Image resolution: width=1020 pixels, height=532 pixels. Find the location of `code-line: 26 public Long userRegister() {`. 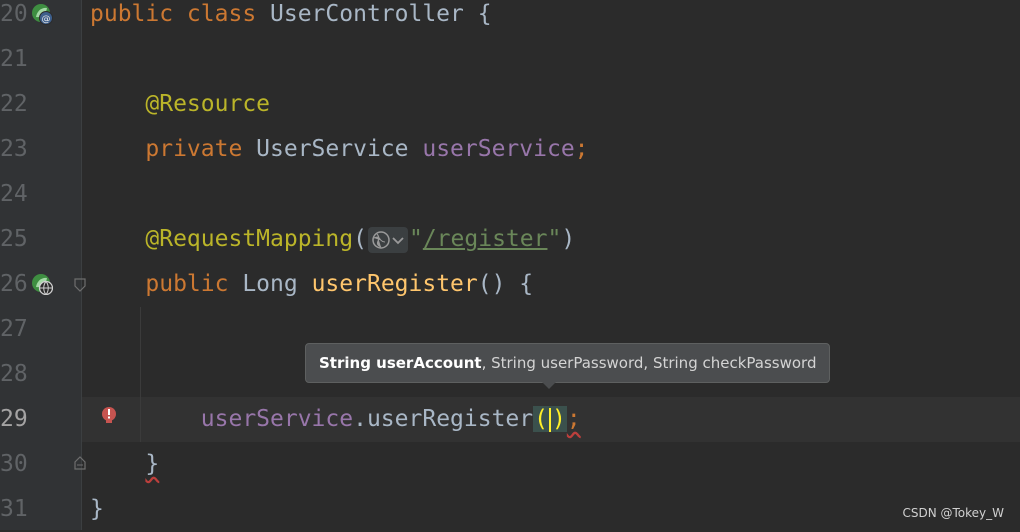

code-line: 26 public Long userRegister() { is located at coordinates (510, 284).